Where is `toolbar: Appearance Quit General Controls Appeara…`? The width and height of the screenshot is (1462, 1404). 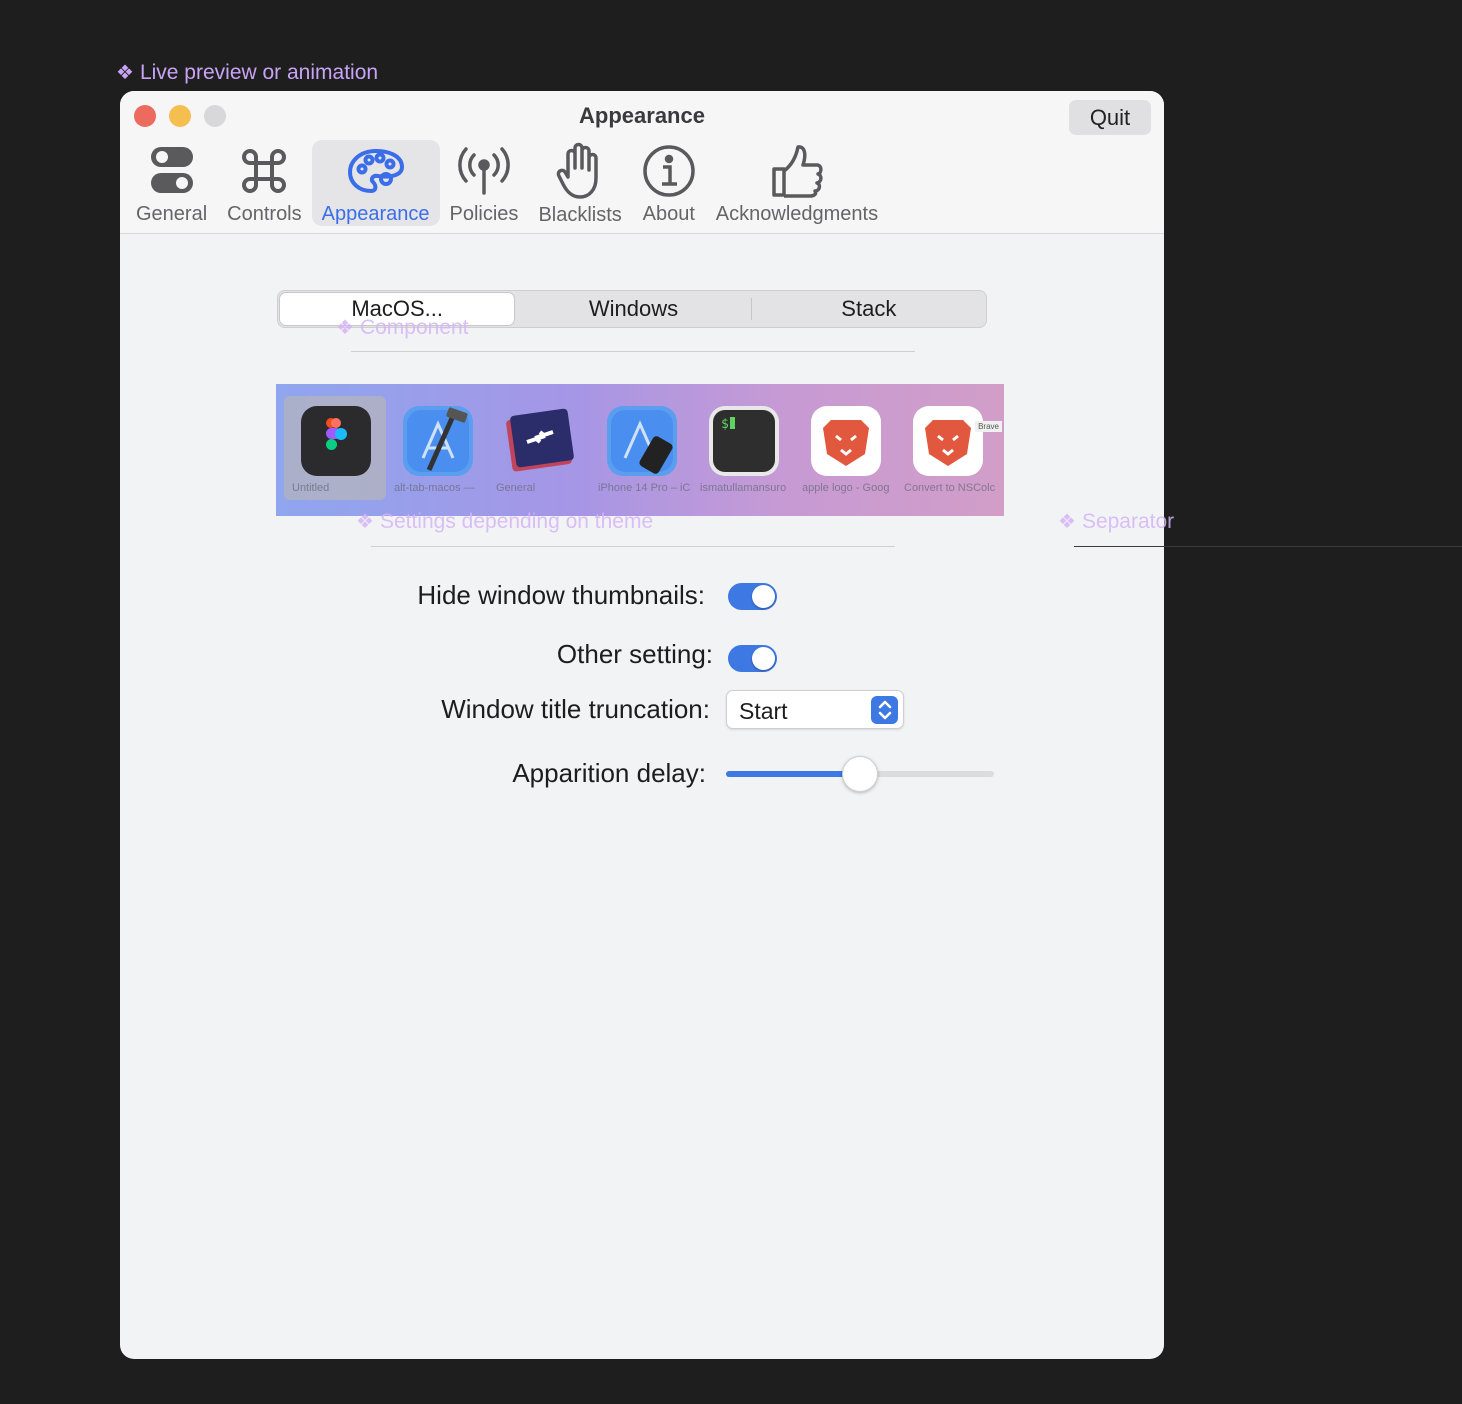
toolbar: Appearance Quit General Controls Appeara… is located at coordinates (642, 162).